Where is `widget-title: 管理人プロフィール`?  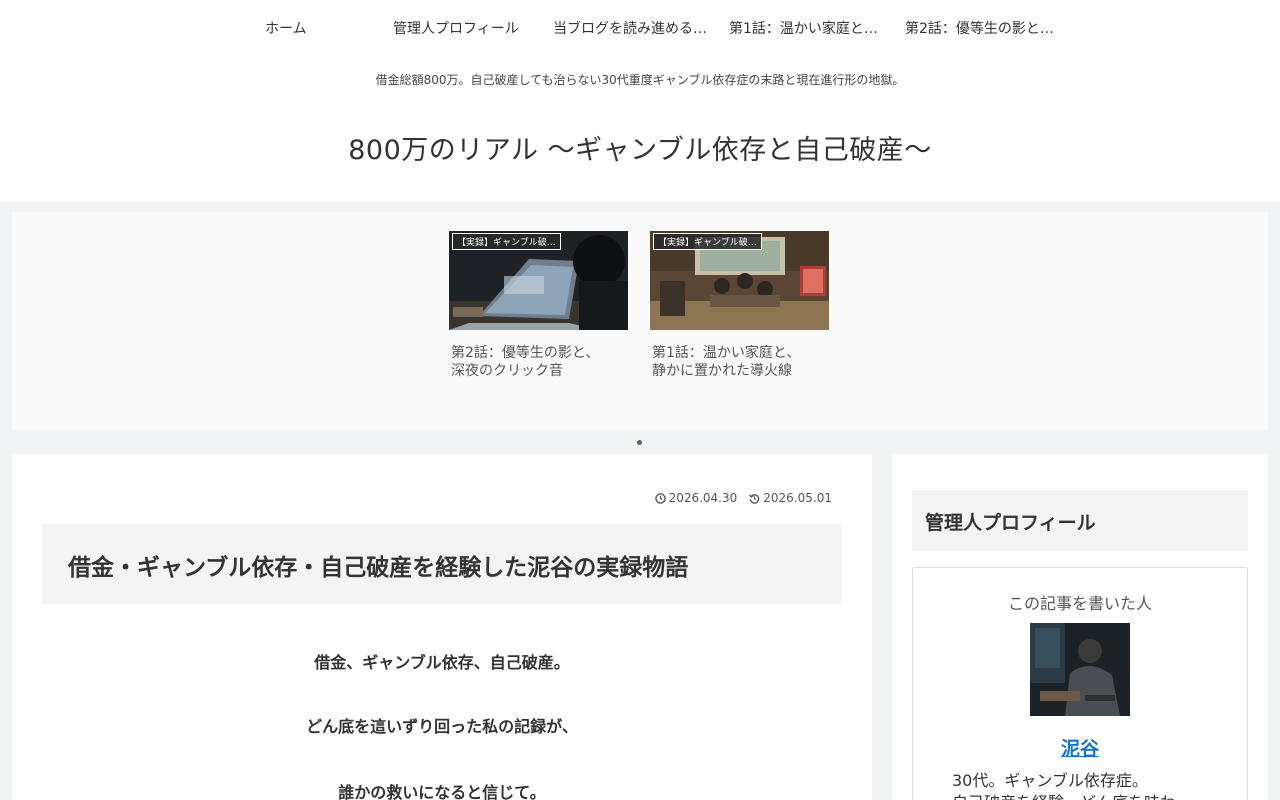
widget-title: 管理人プロフィール is located at coordinates (1010, 523).